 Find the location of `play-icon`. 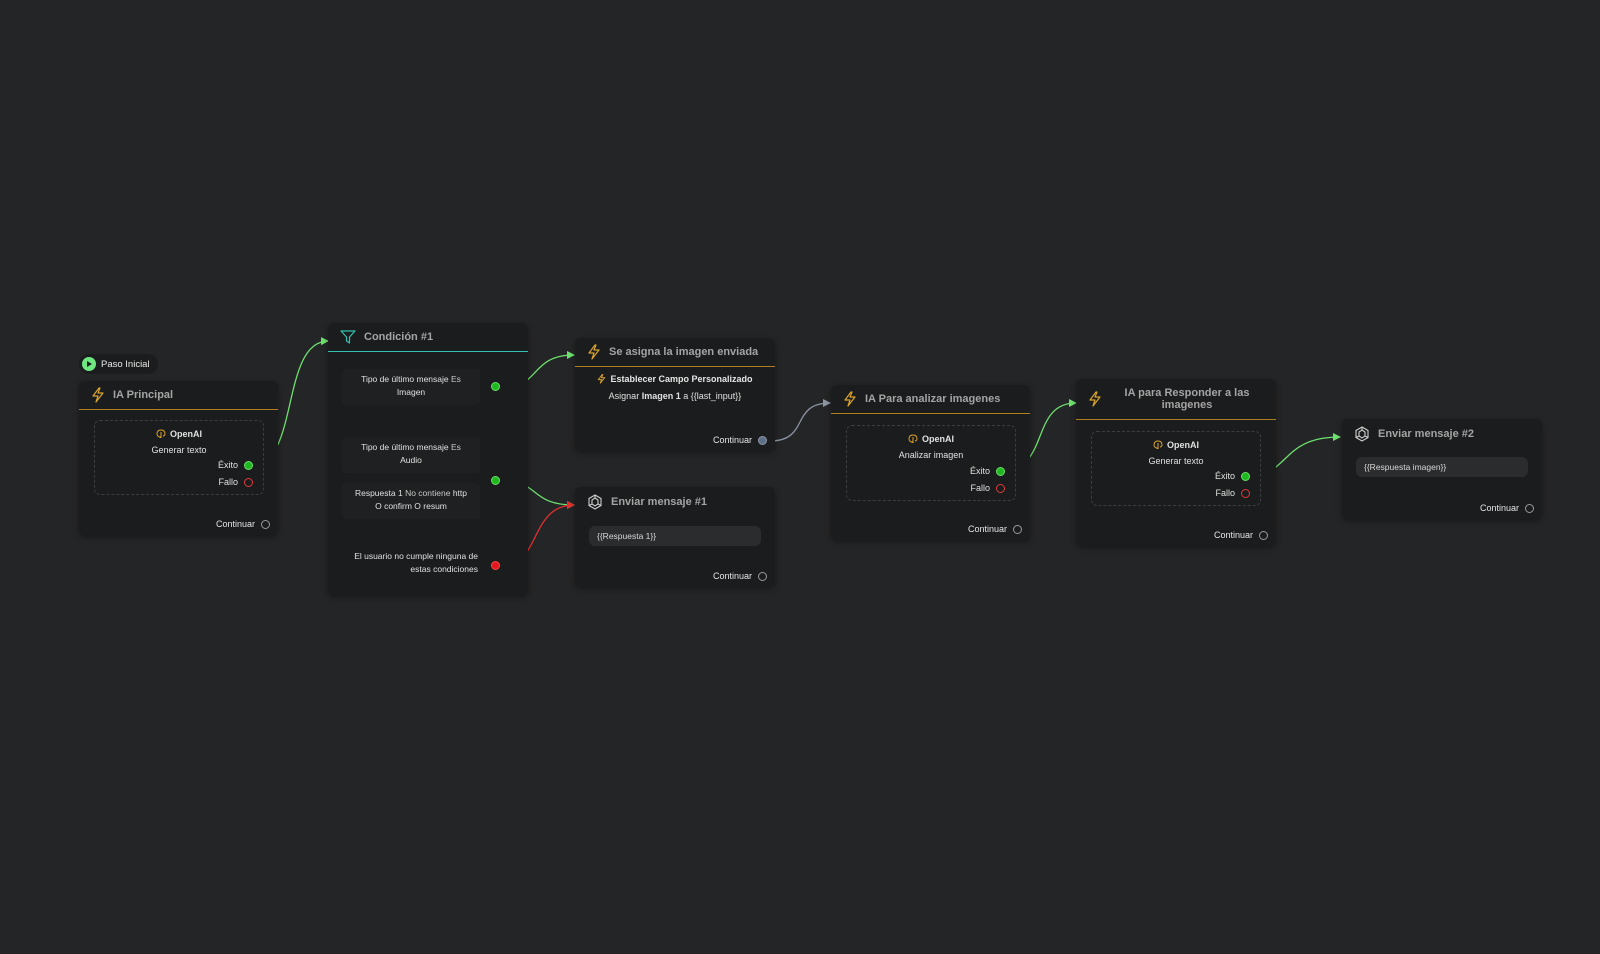

play-icon is located at coordinates (89, 364).